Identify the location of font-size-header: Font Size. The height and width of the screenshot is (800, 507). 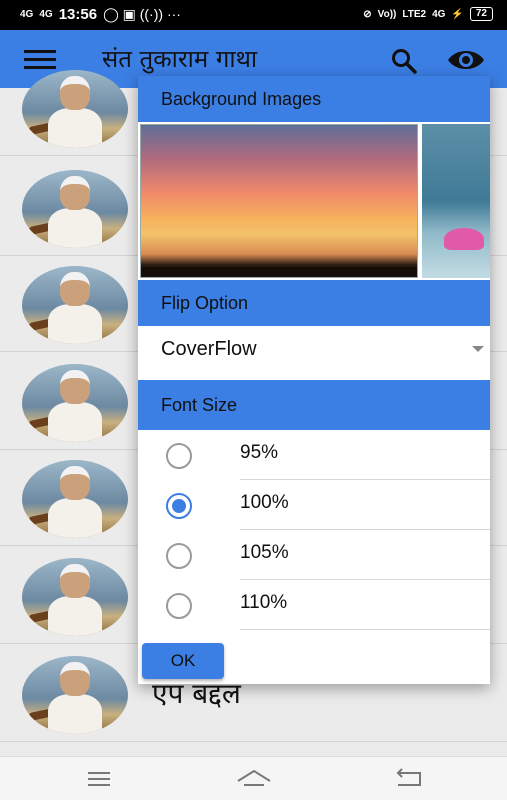
(314, 405).